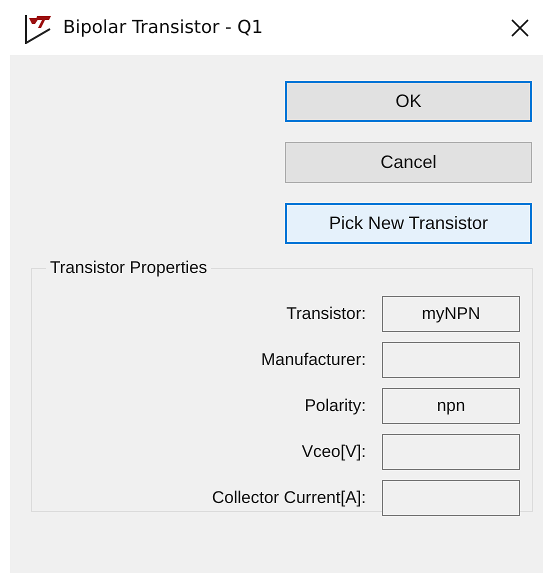  I want to click on field-label: Transistor:, so click(326, 314).